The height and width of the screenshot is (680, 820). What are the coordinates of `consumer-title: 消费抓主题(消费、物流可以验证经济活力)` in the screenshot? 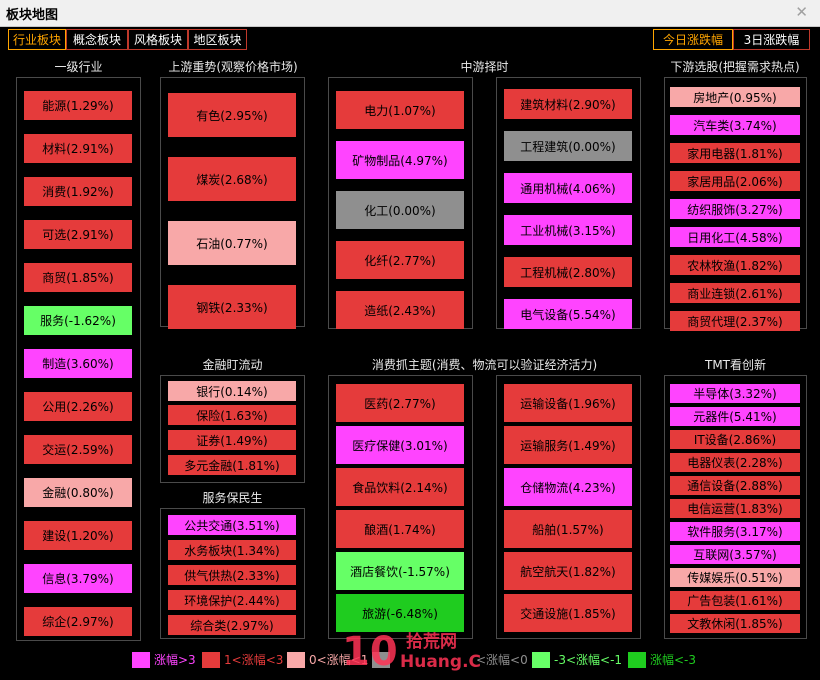 It's located at (484, 365).